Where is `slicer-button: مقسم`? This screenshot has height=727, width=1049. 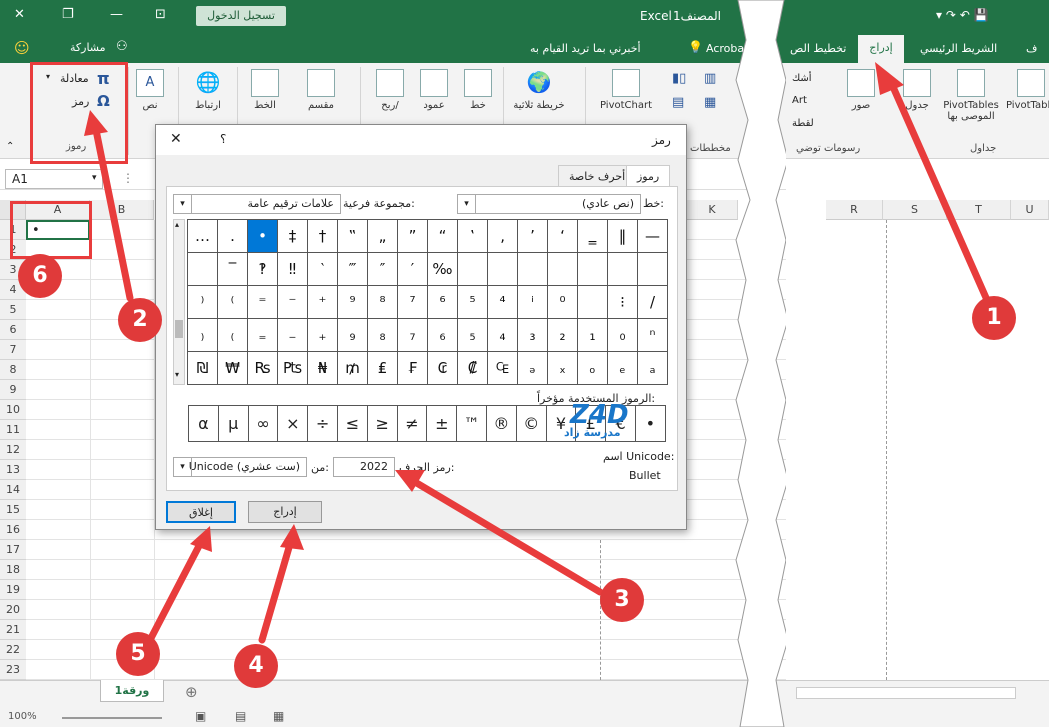 slicer-button: مقسم is located at coordinates (321, 90).